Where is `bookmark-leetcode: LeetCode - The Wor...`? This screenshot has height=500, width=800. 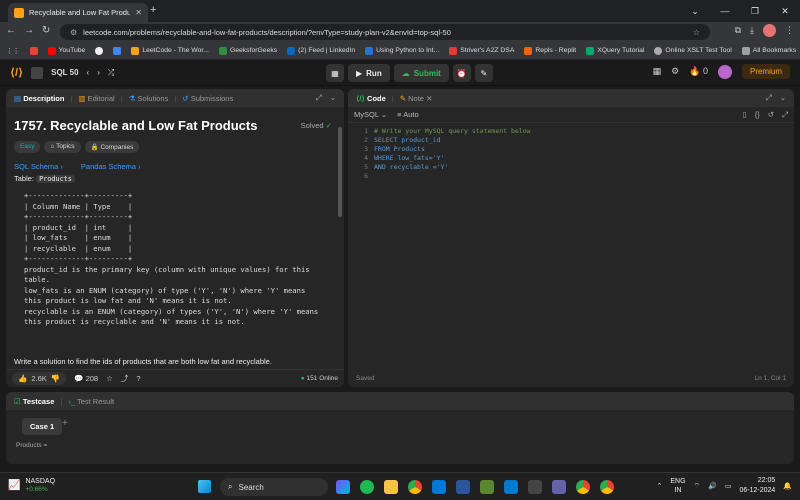 bookmark-leetcode: LeetCode - The Wor... is located at coordinates (170, 50).